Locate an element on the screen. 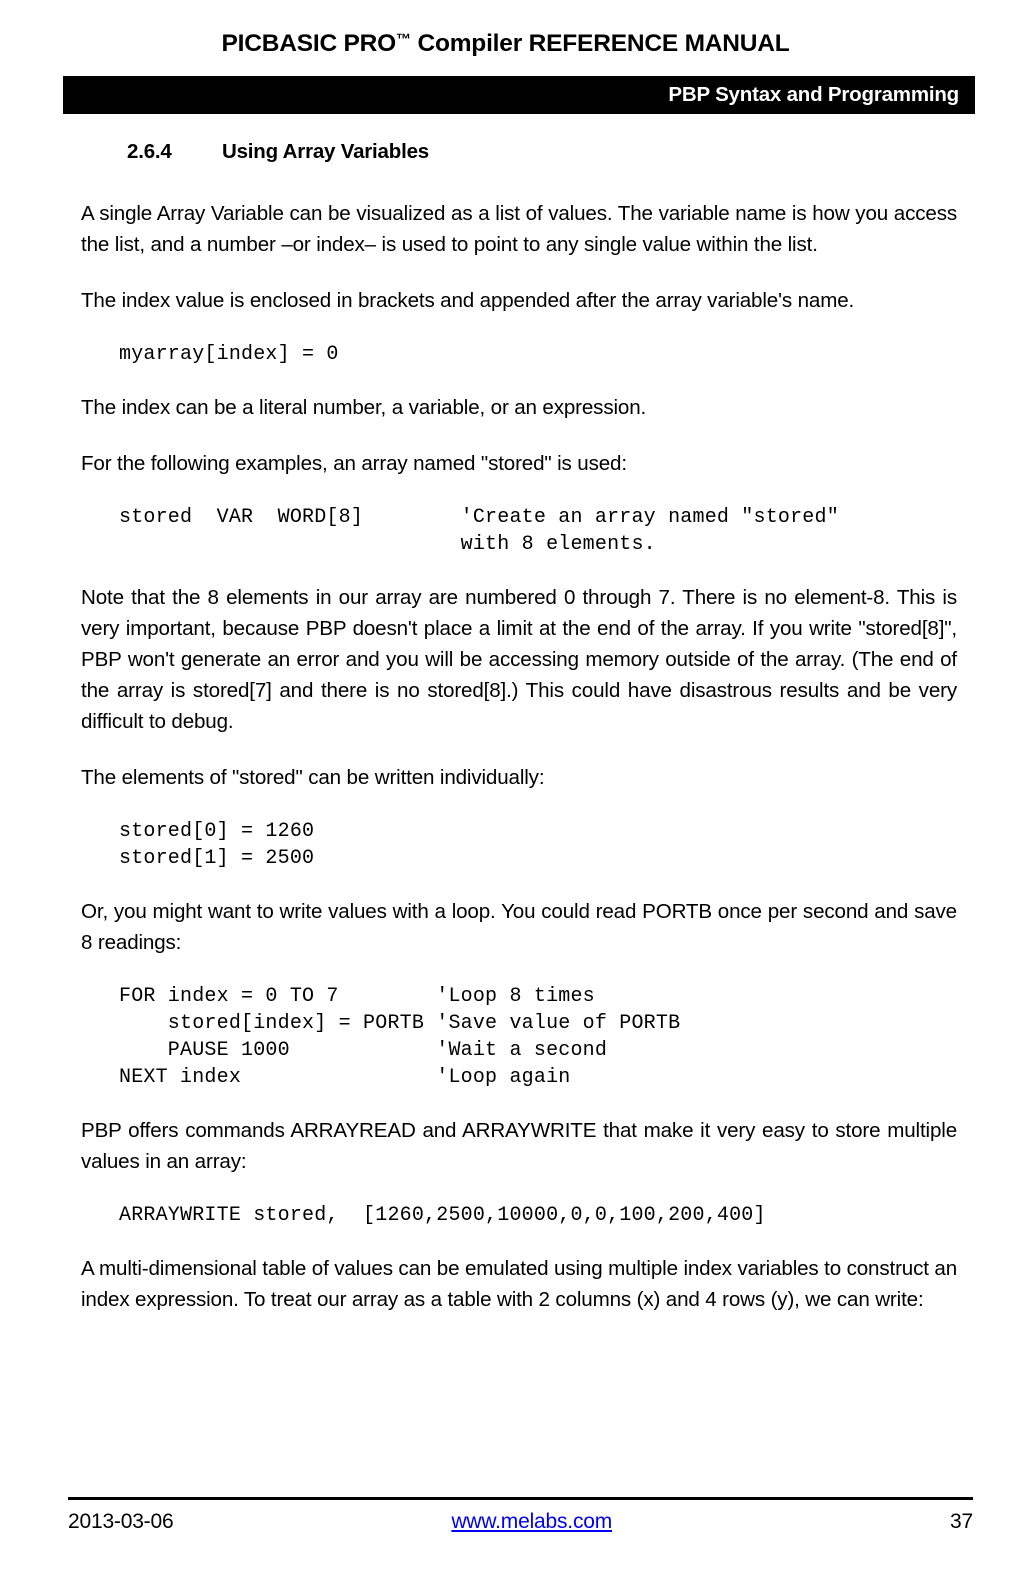  page-number: 37 is located at coordinates (961, 1521).